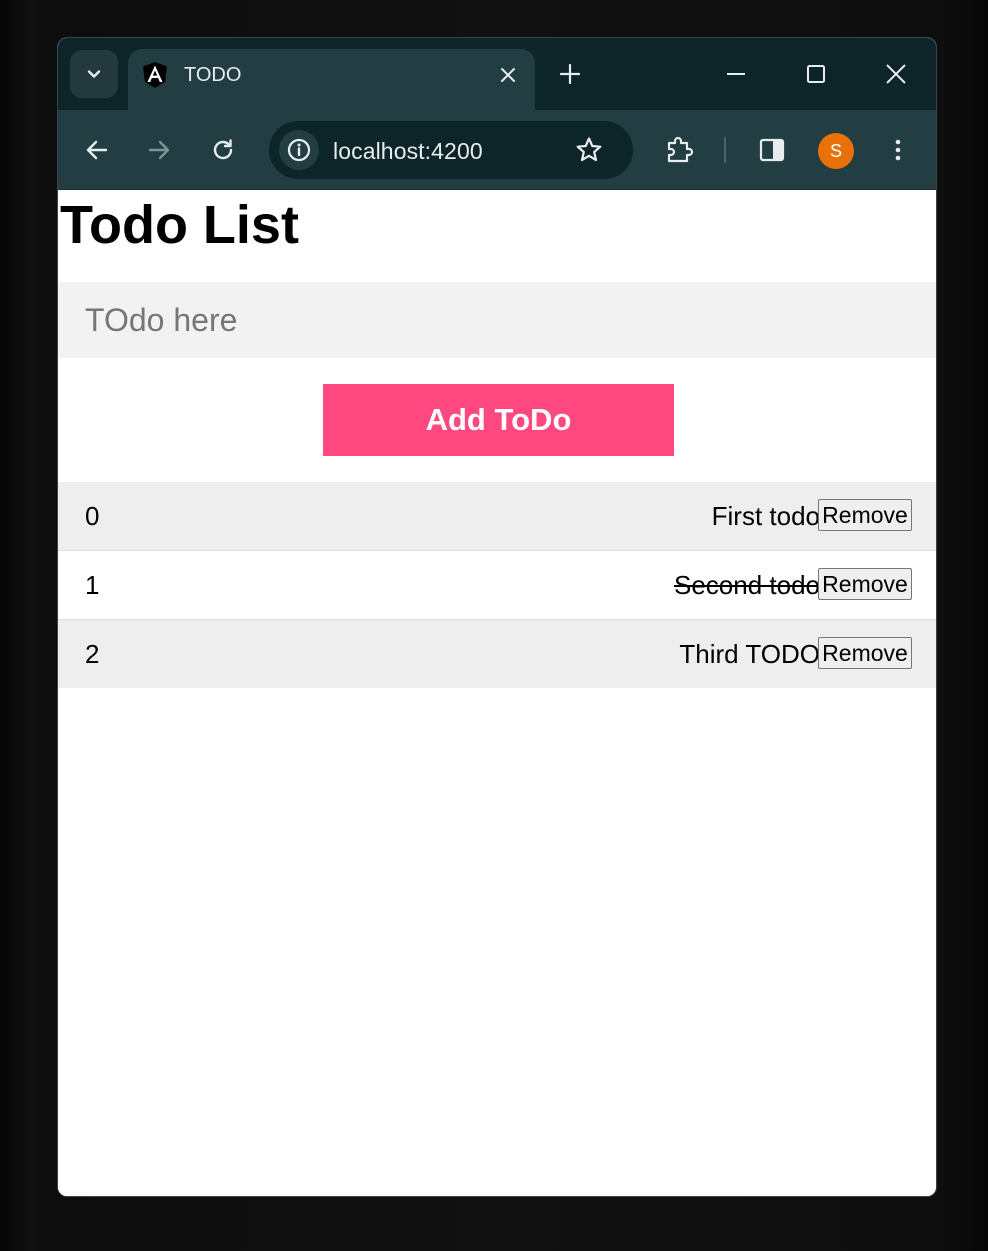 Image resolution: width=988 pixels, height=1251 pixels. What do you see at coordinates (766, 516) in the screenshot?
I see `todo-text: First todo` at bounding box center [766, 516].